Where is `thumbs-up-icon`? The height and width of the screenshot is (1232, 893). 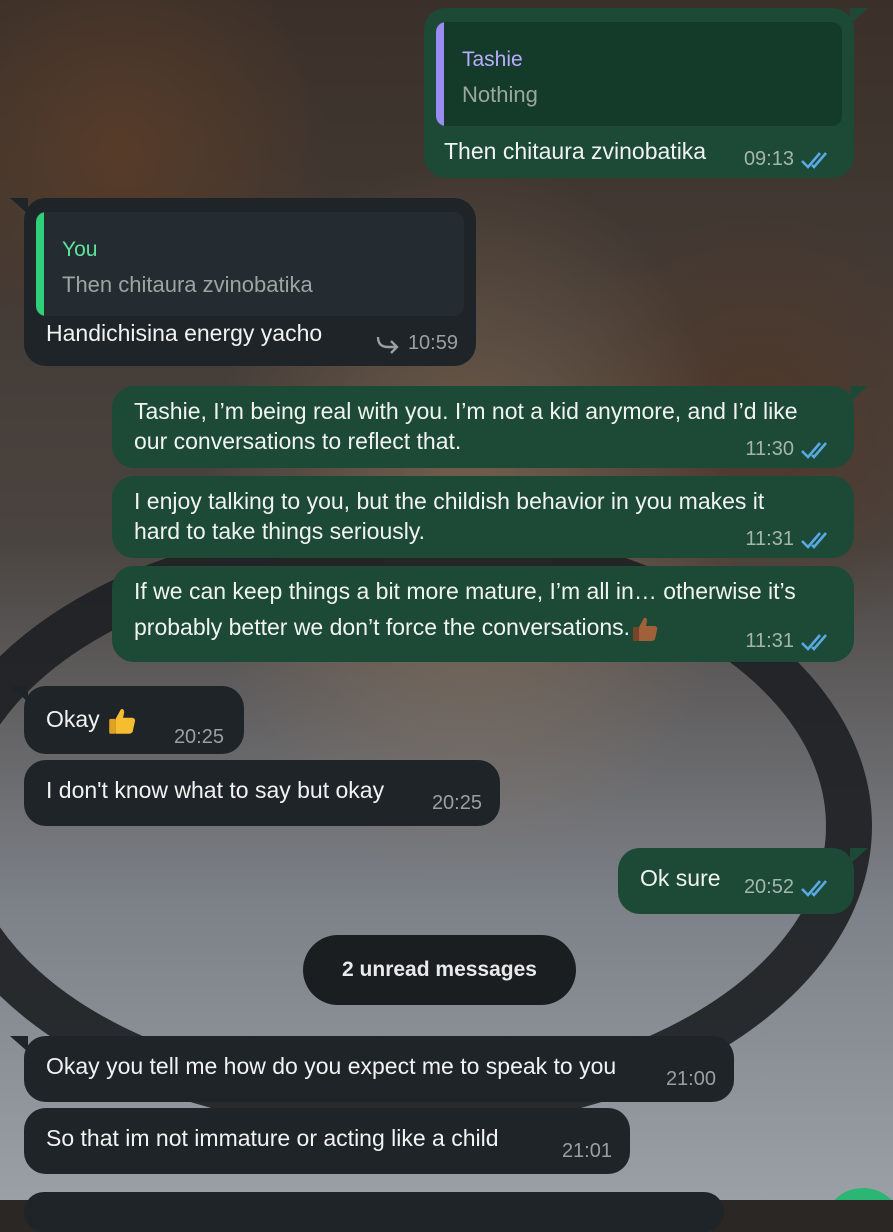 thumbs-up-icon is located at coordinates (122, 721).